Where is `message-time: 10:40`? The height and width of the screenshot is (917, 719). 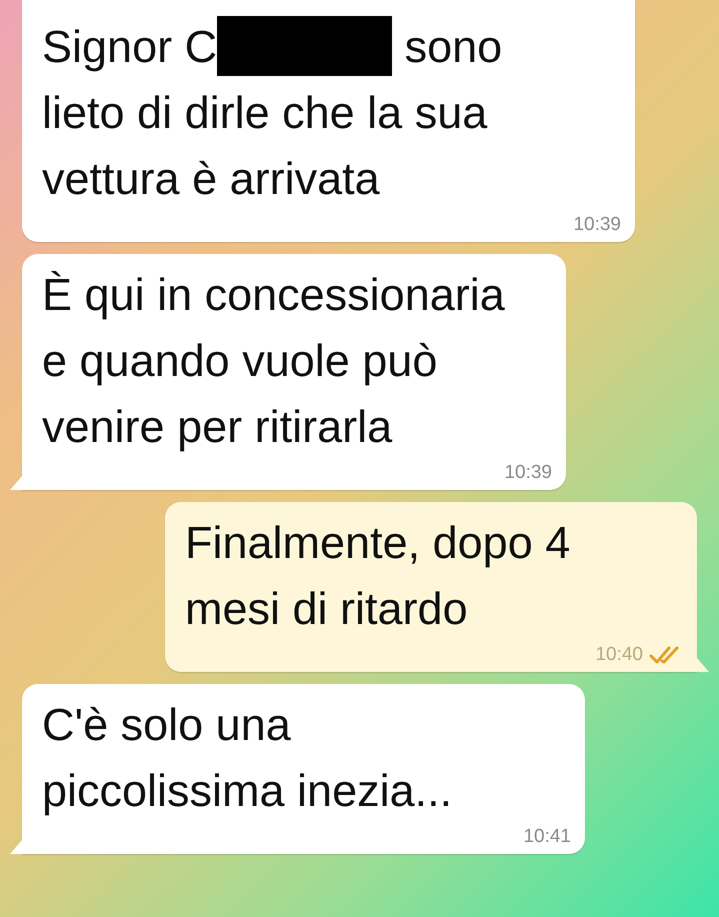 message-time: 10:40 is located at coordinates (619, 655).